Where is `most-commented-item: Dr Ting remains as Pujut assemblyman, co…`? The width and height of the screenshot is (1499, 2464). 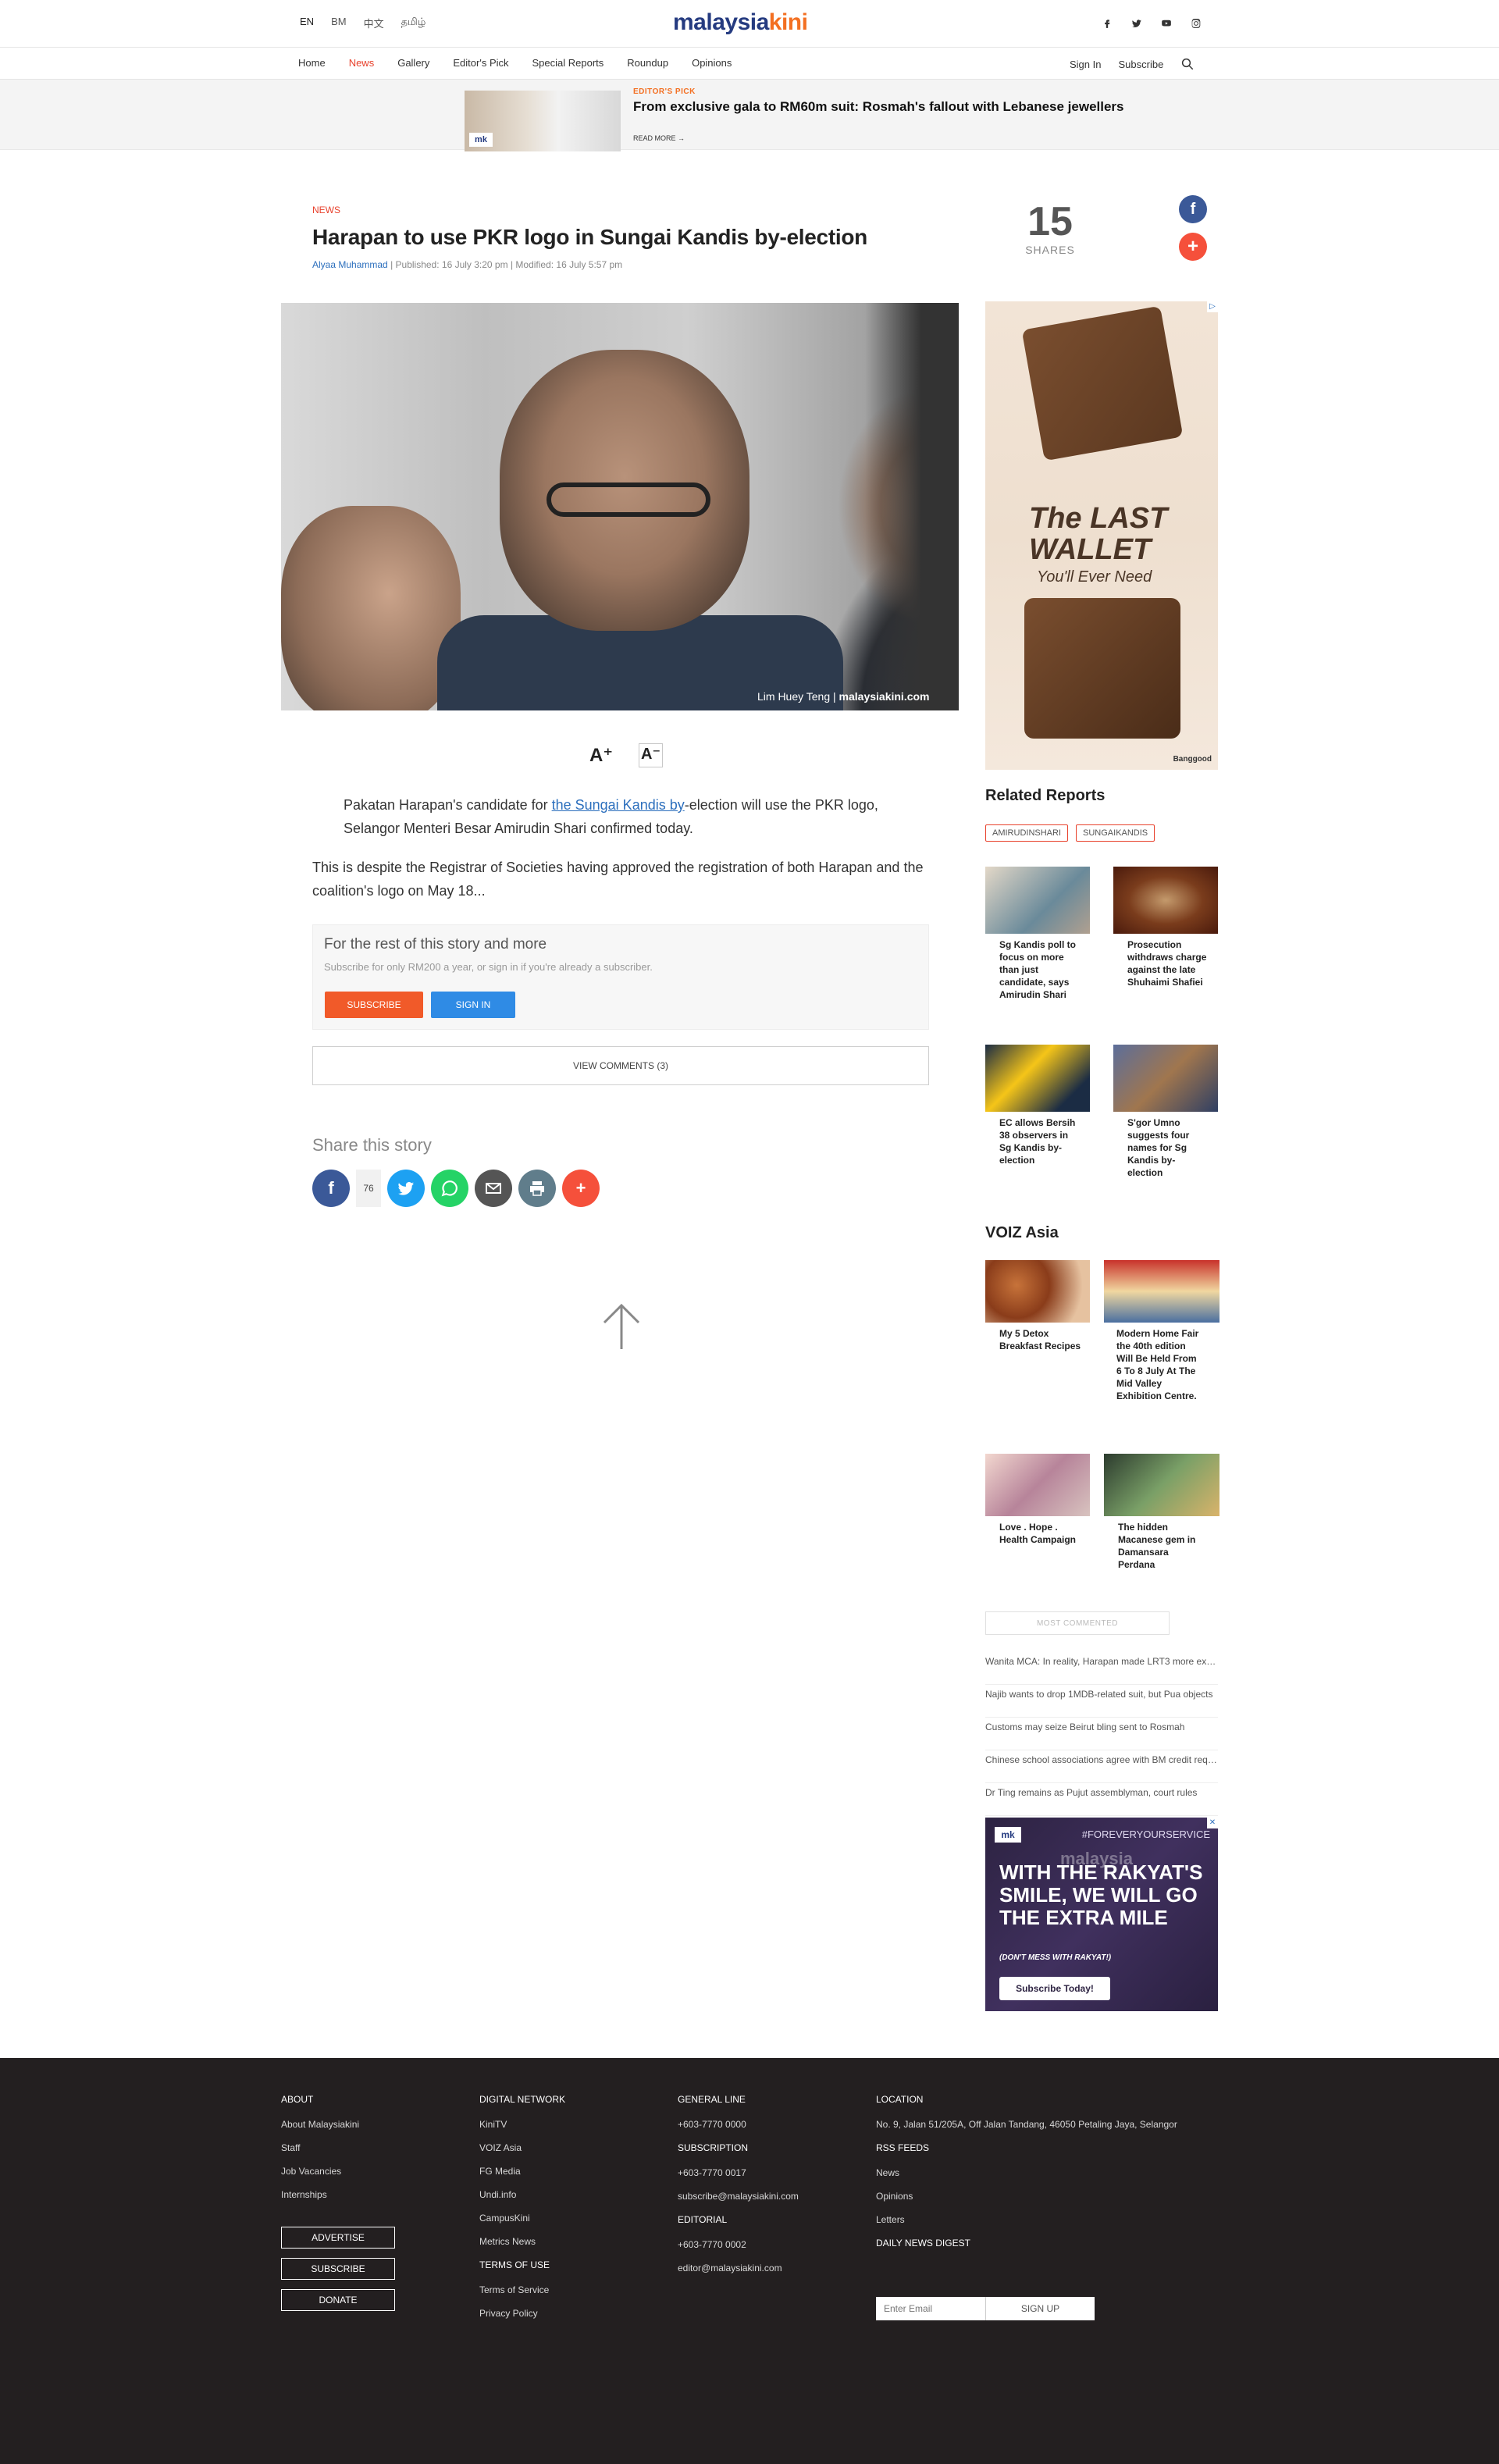 most-commented-item: Dr Ting remains as Pujut assemblyman, co… is located at coordinates (1101, 1800).